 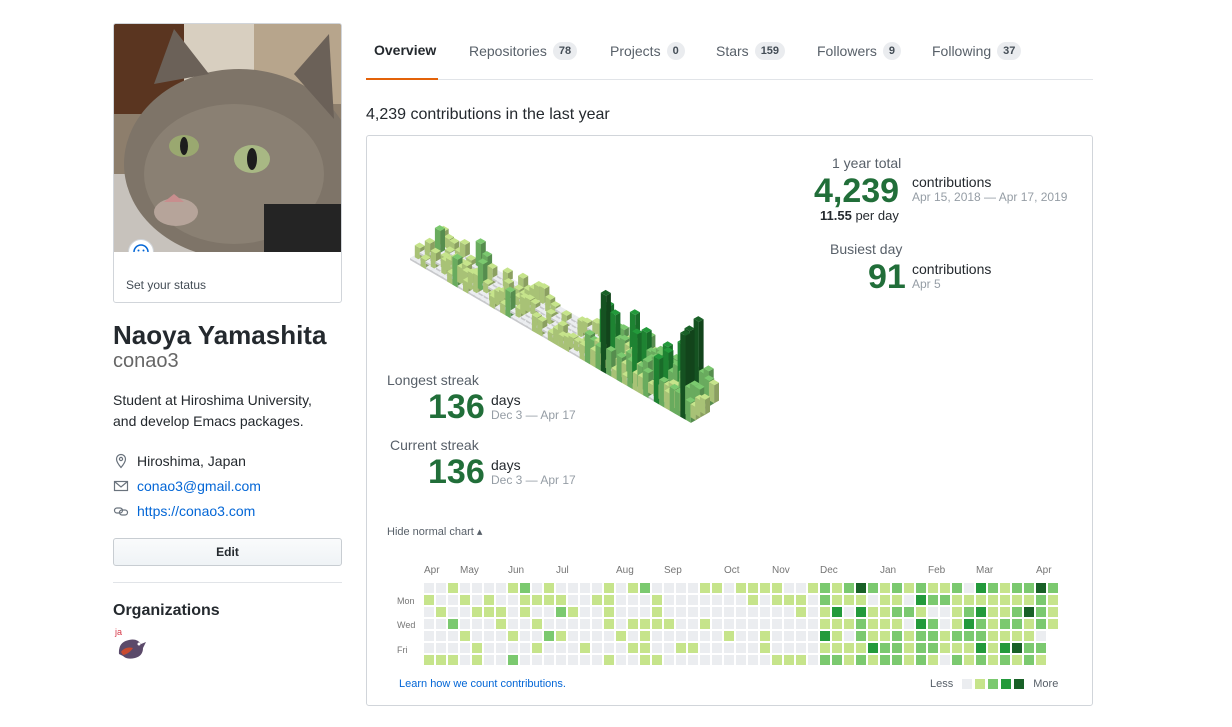 What do you see at coordinates (482, 684) in the screenshot?
I see `learn-contributions-link: Learn how we count contributions.` at bounding box center [482, 684].